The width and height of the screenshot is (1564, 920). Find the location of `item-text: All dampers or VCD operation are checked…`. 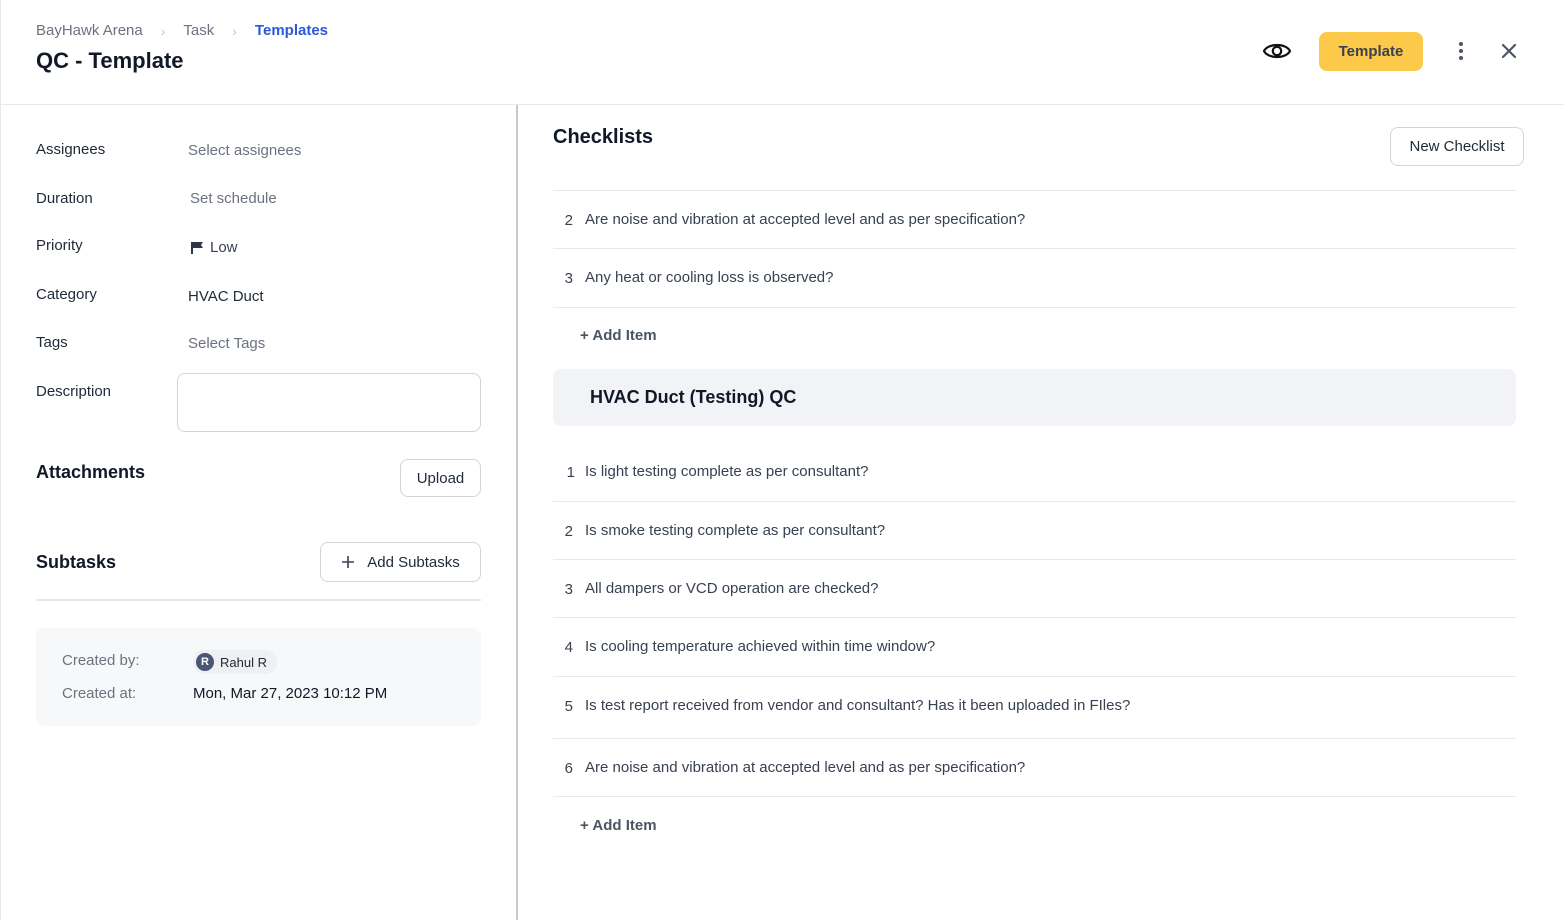

item-text: All dampers or VCD operation are checked… is located at coordinates (732, 588).